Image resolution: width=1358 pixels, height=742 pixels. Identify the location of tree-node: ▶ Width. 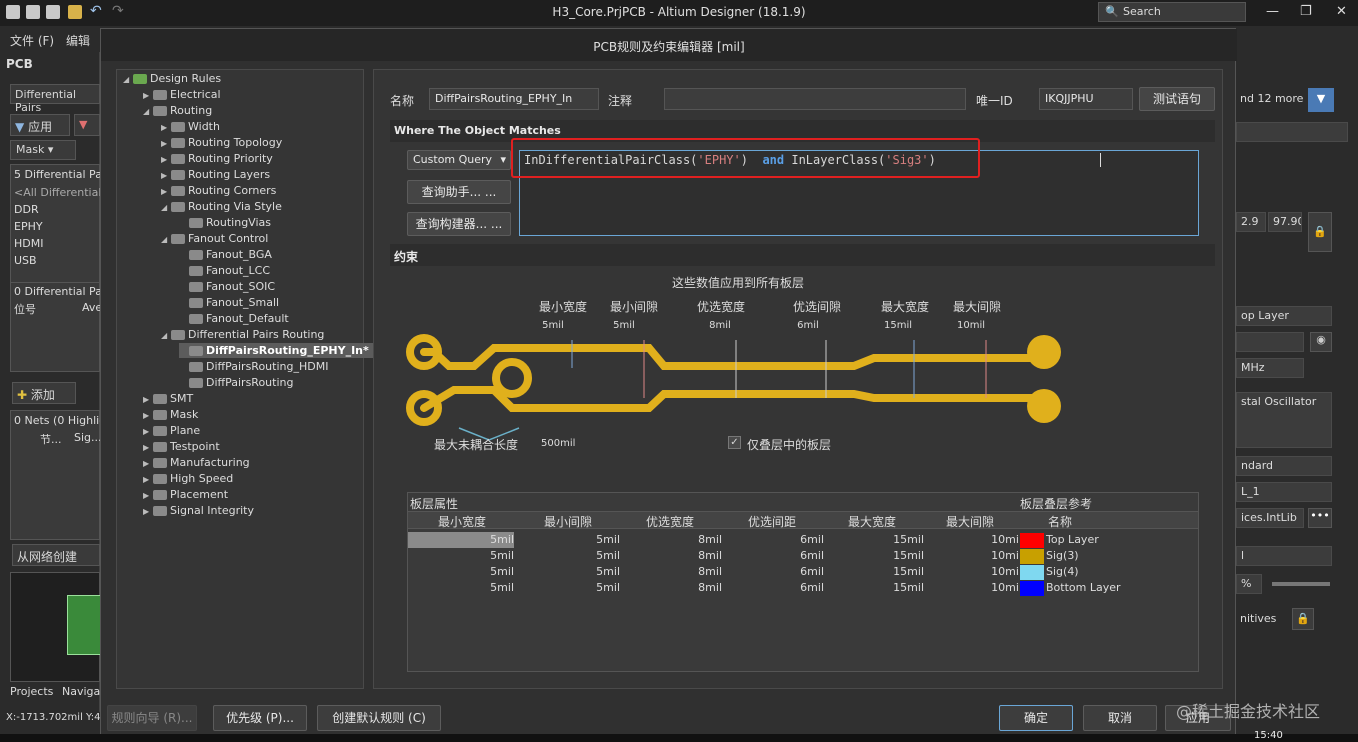
(190, 126).